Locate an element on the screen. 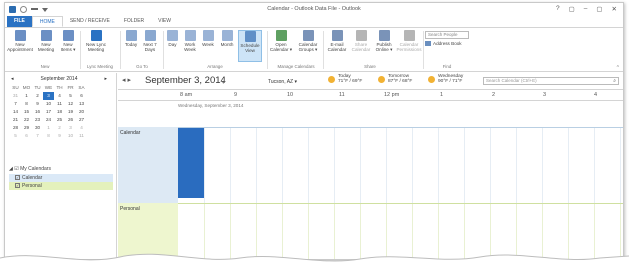  share-calendar-button: Share Calendar is located at coordinates (361, 46).